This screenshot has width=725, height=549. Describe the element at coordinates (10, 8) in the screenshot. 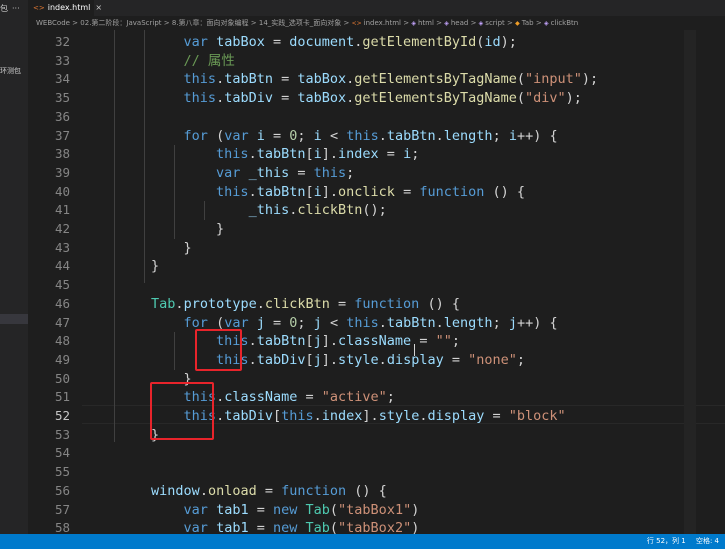

I see `explorer-header: 包 ···` at that location.